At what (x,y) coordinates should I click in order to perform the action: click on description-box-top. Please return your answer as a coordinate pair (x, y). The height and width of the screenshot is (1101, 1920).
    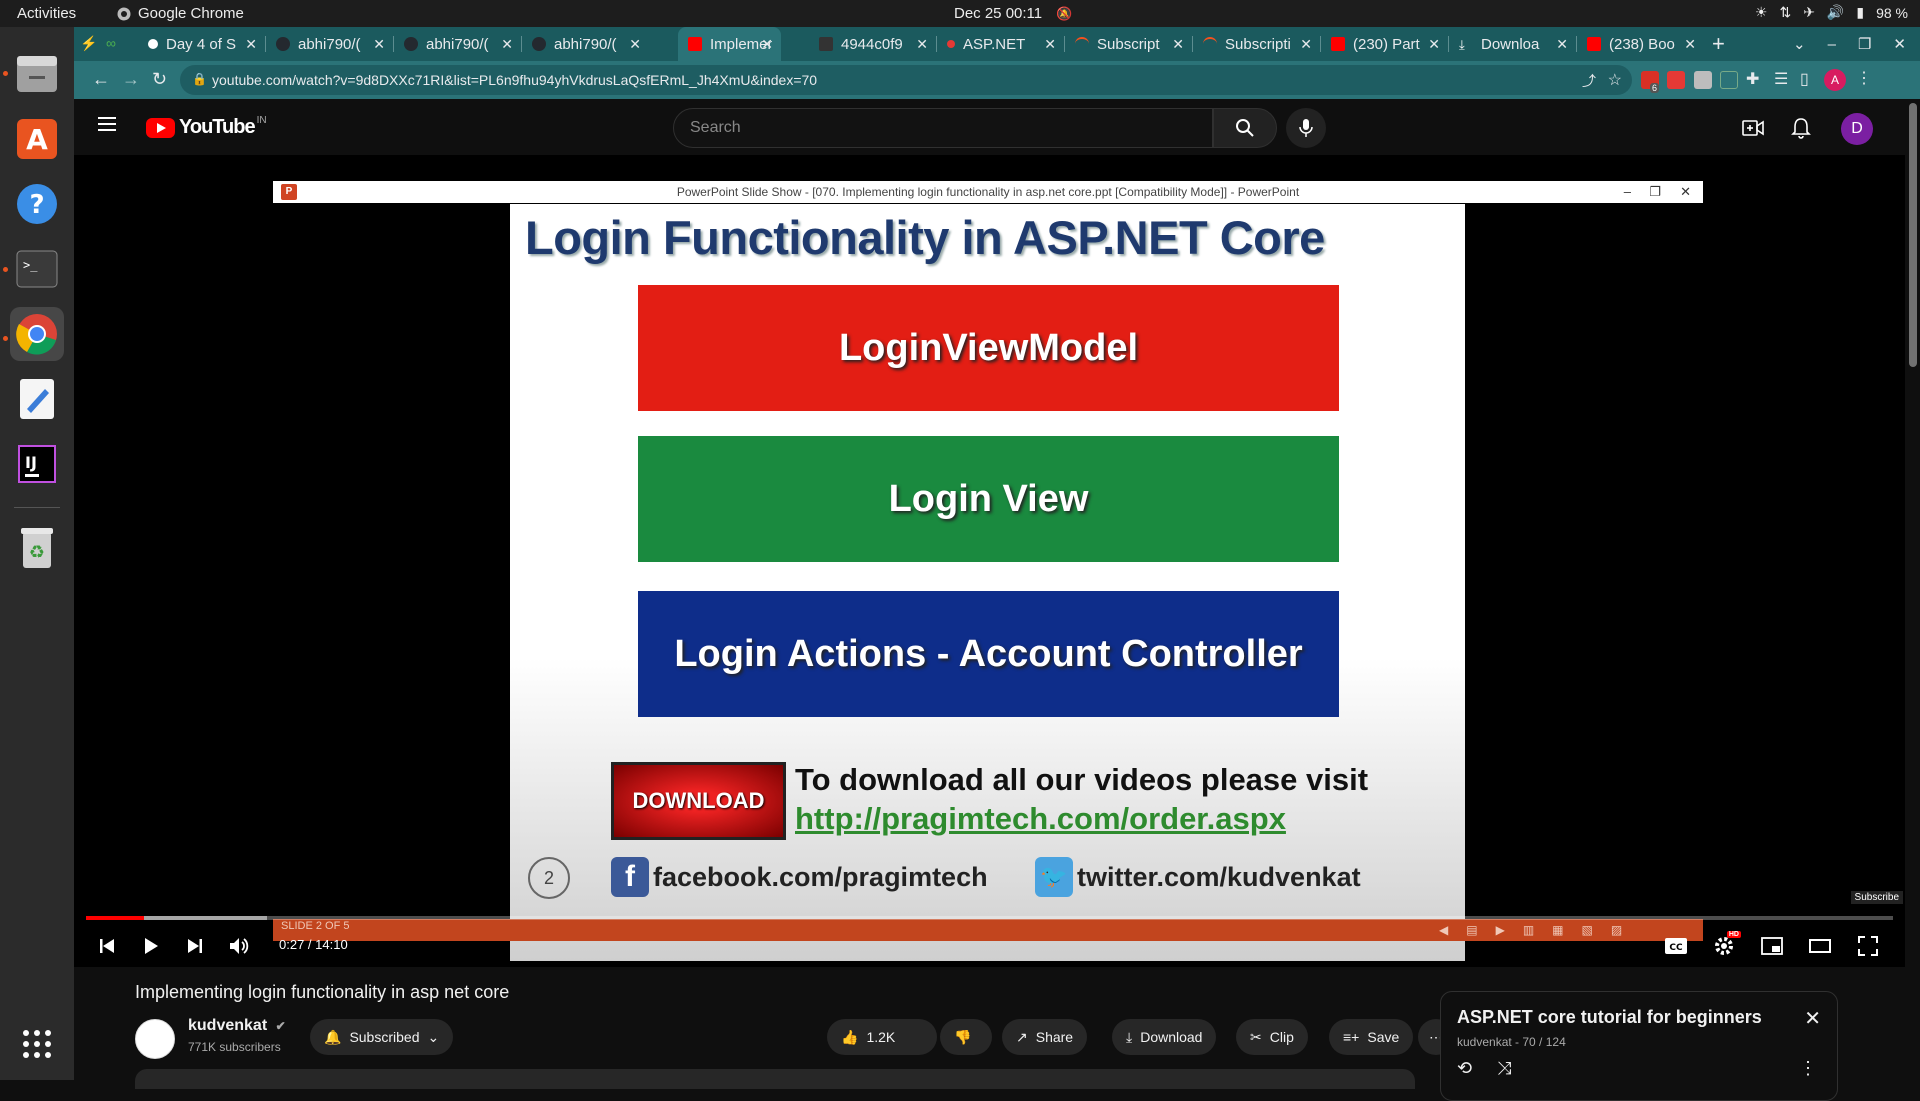
    Looking at the image, I should click on (775, 1079).